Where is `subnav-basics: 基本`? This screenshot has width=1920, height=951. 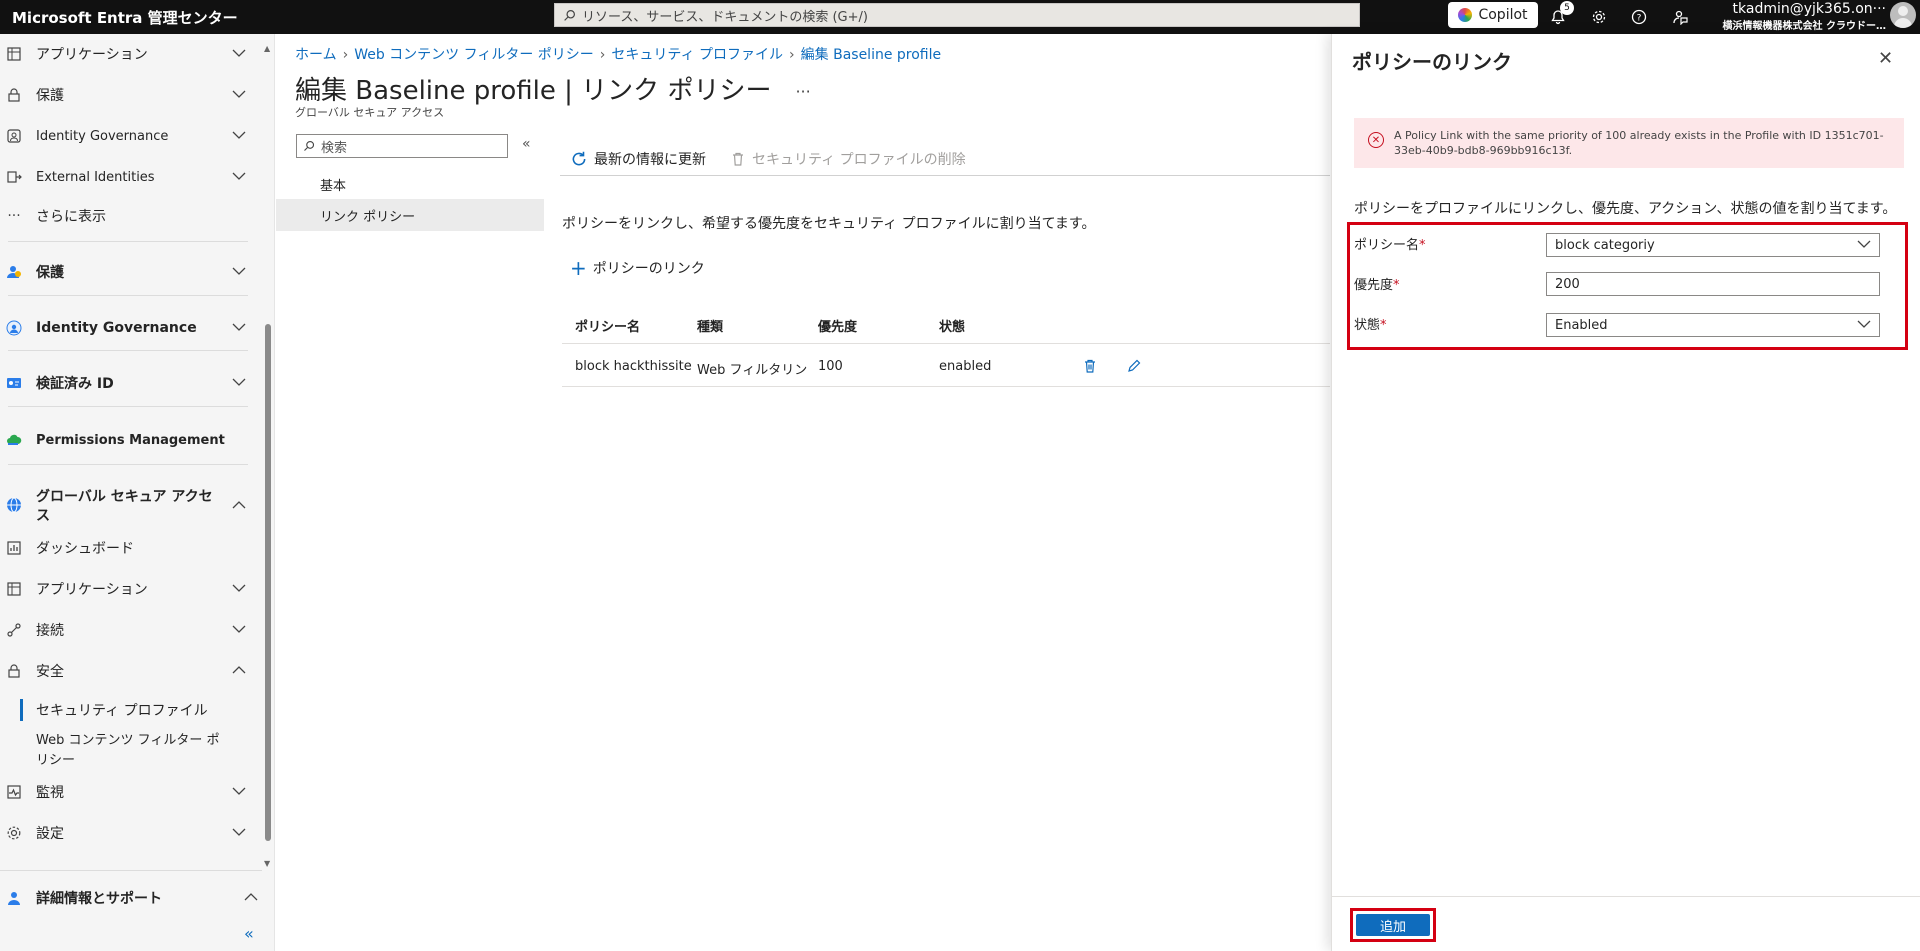 subnav-basics: 基本 is located at coordinates (410, 184).